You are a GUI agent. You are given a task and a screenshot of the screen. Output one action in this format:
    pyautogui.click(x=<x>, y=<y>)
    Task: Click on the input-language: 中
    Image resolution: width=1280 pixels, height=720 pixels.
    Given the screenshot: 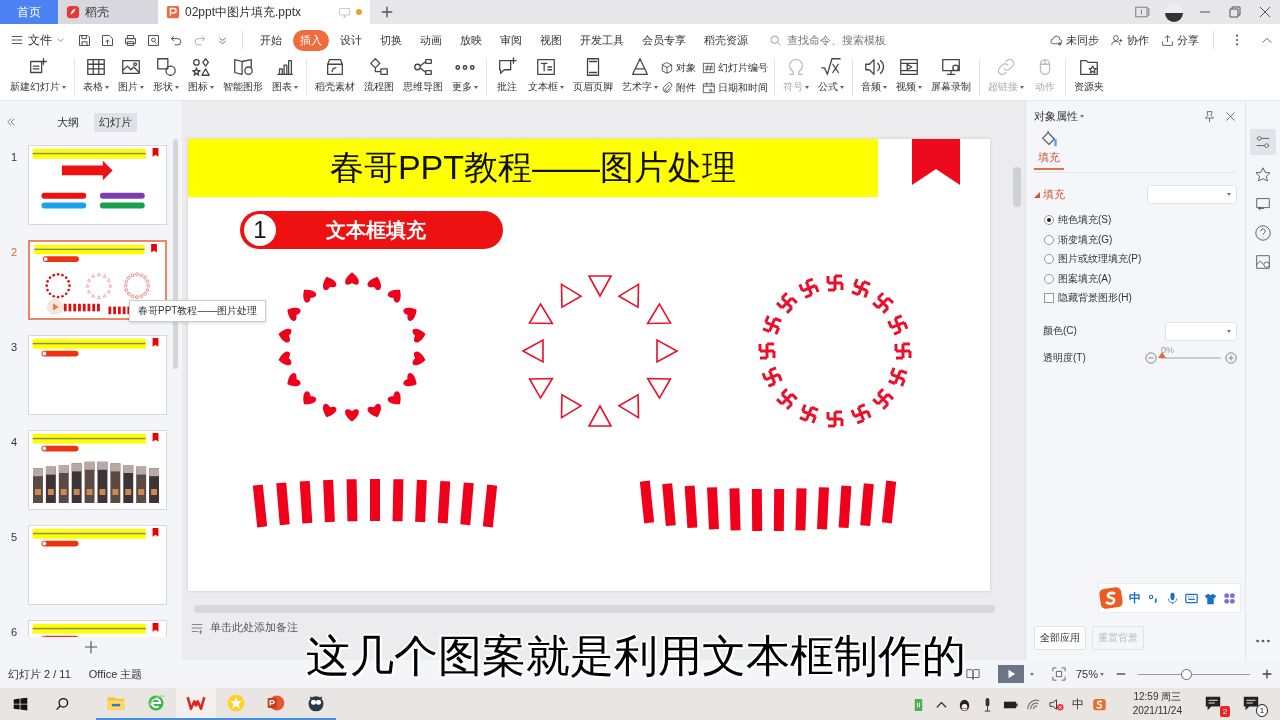 What is the action you would take?
    pyautogui.click(x=1077, y=704)
    